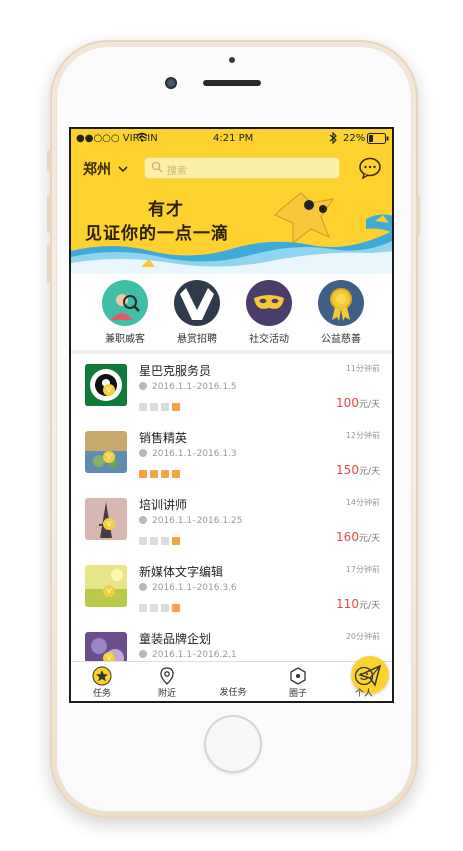 The image size is (463, 851). What do you see at coordinates (362, 502) in the screenshot?
I see `job-posted-time: 14分钟前` at bounding box center [362, 502].